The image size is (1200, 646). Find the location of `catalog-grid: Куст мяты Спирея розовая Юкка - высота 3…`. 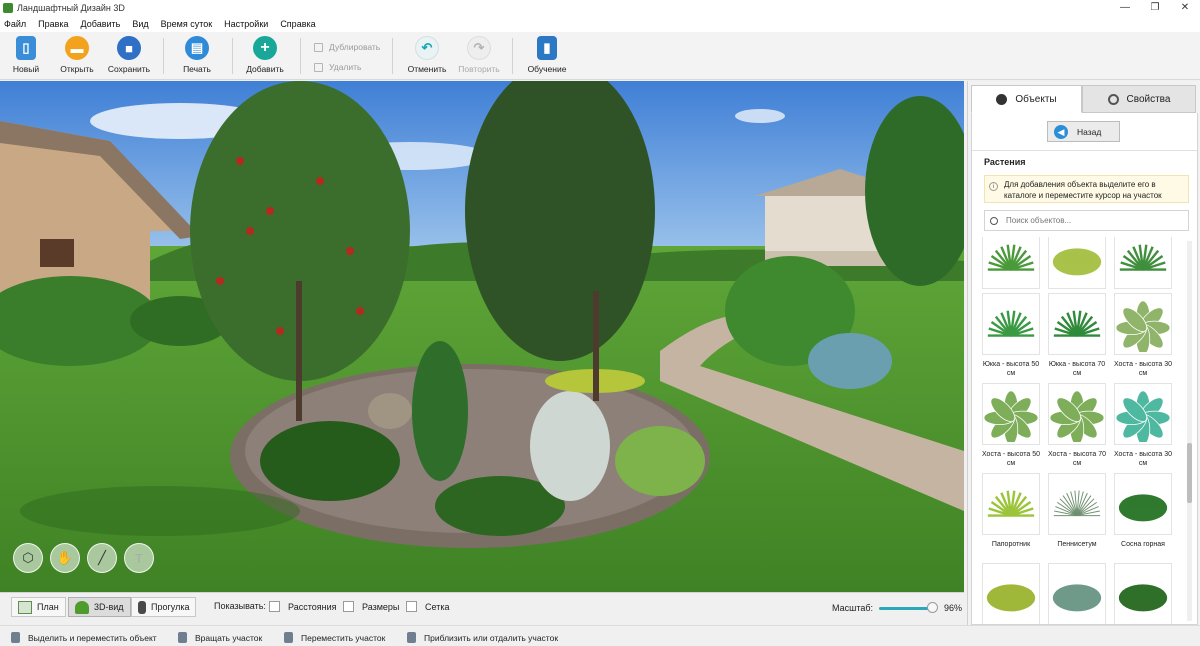

catalog-grid: Куст мяты Спирея розовая Юкка - высота 3… is located at coordinates (1080, 430).